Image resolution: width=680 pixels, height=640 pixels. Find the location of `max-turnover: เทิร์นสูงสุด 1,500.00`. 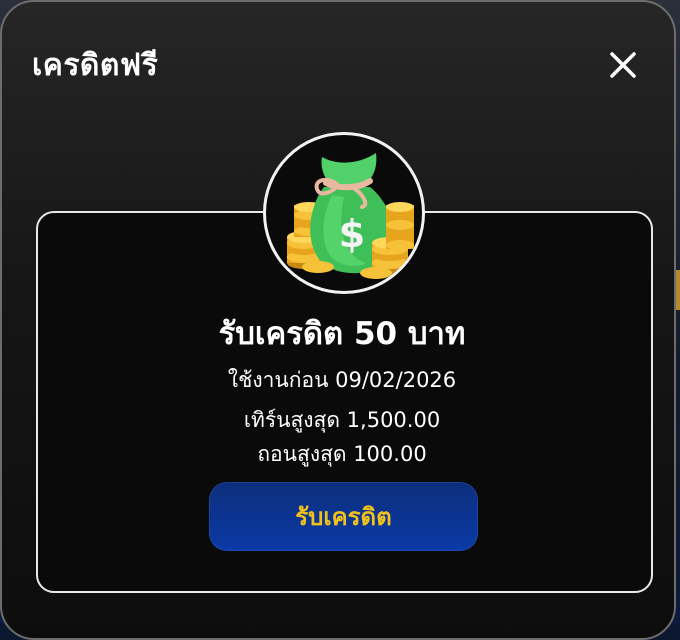

max-turnover: เทิร์นสูงสุด 1,500.00 is located at coordinates (342, 420).